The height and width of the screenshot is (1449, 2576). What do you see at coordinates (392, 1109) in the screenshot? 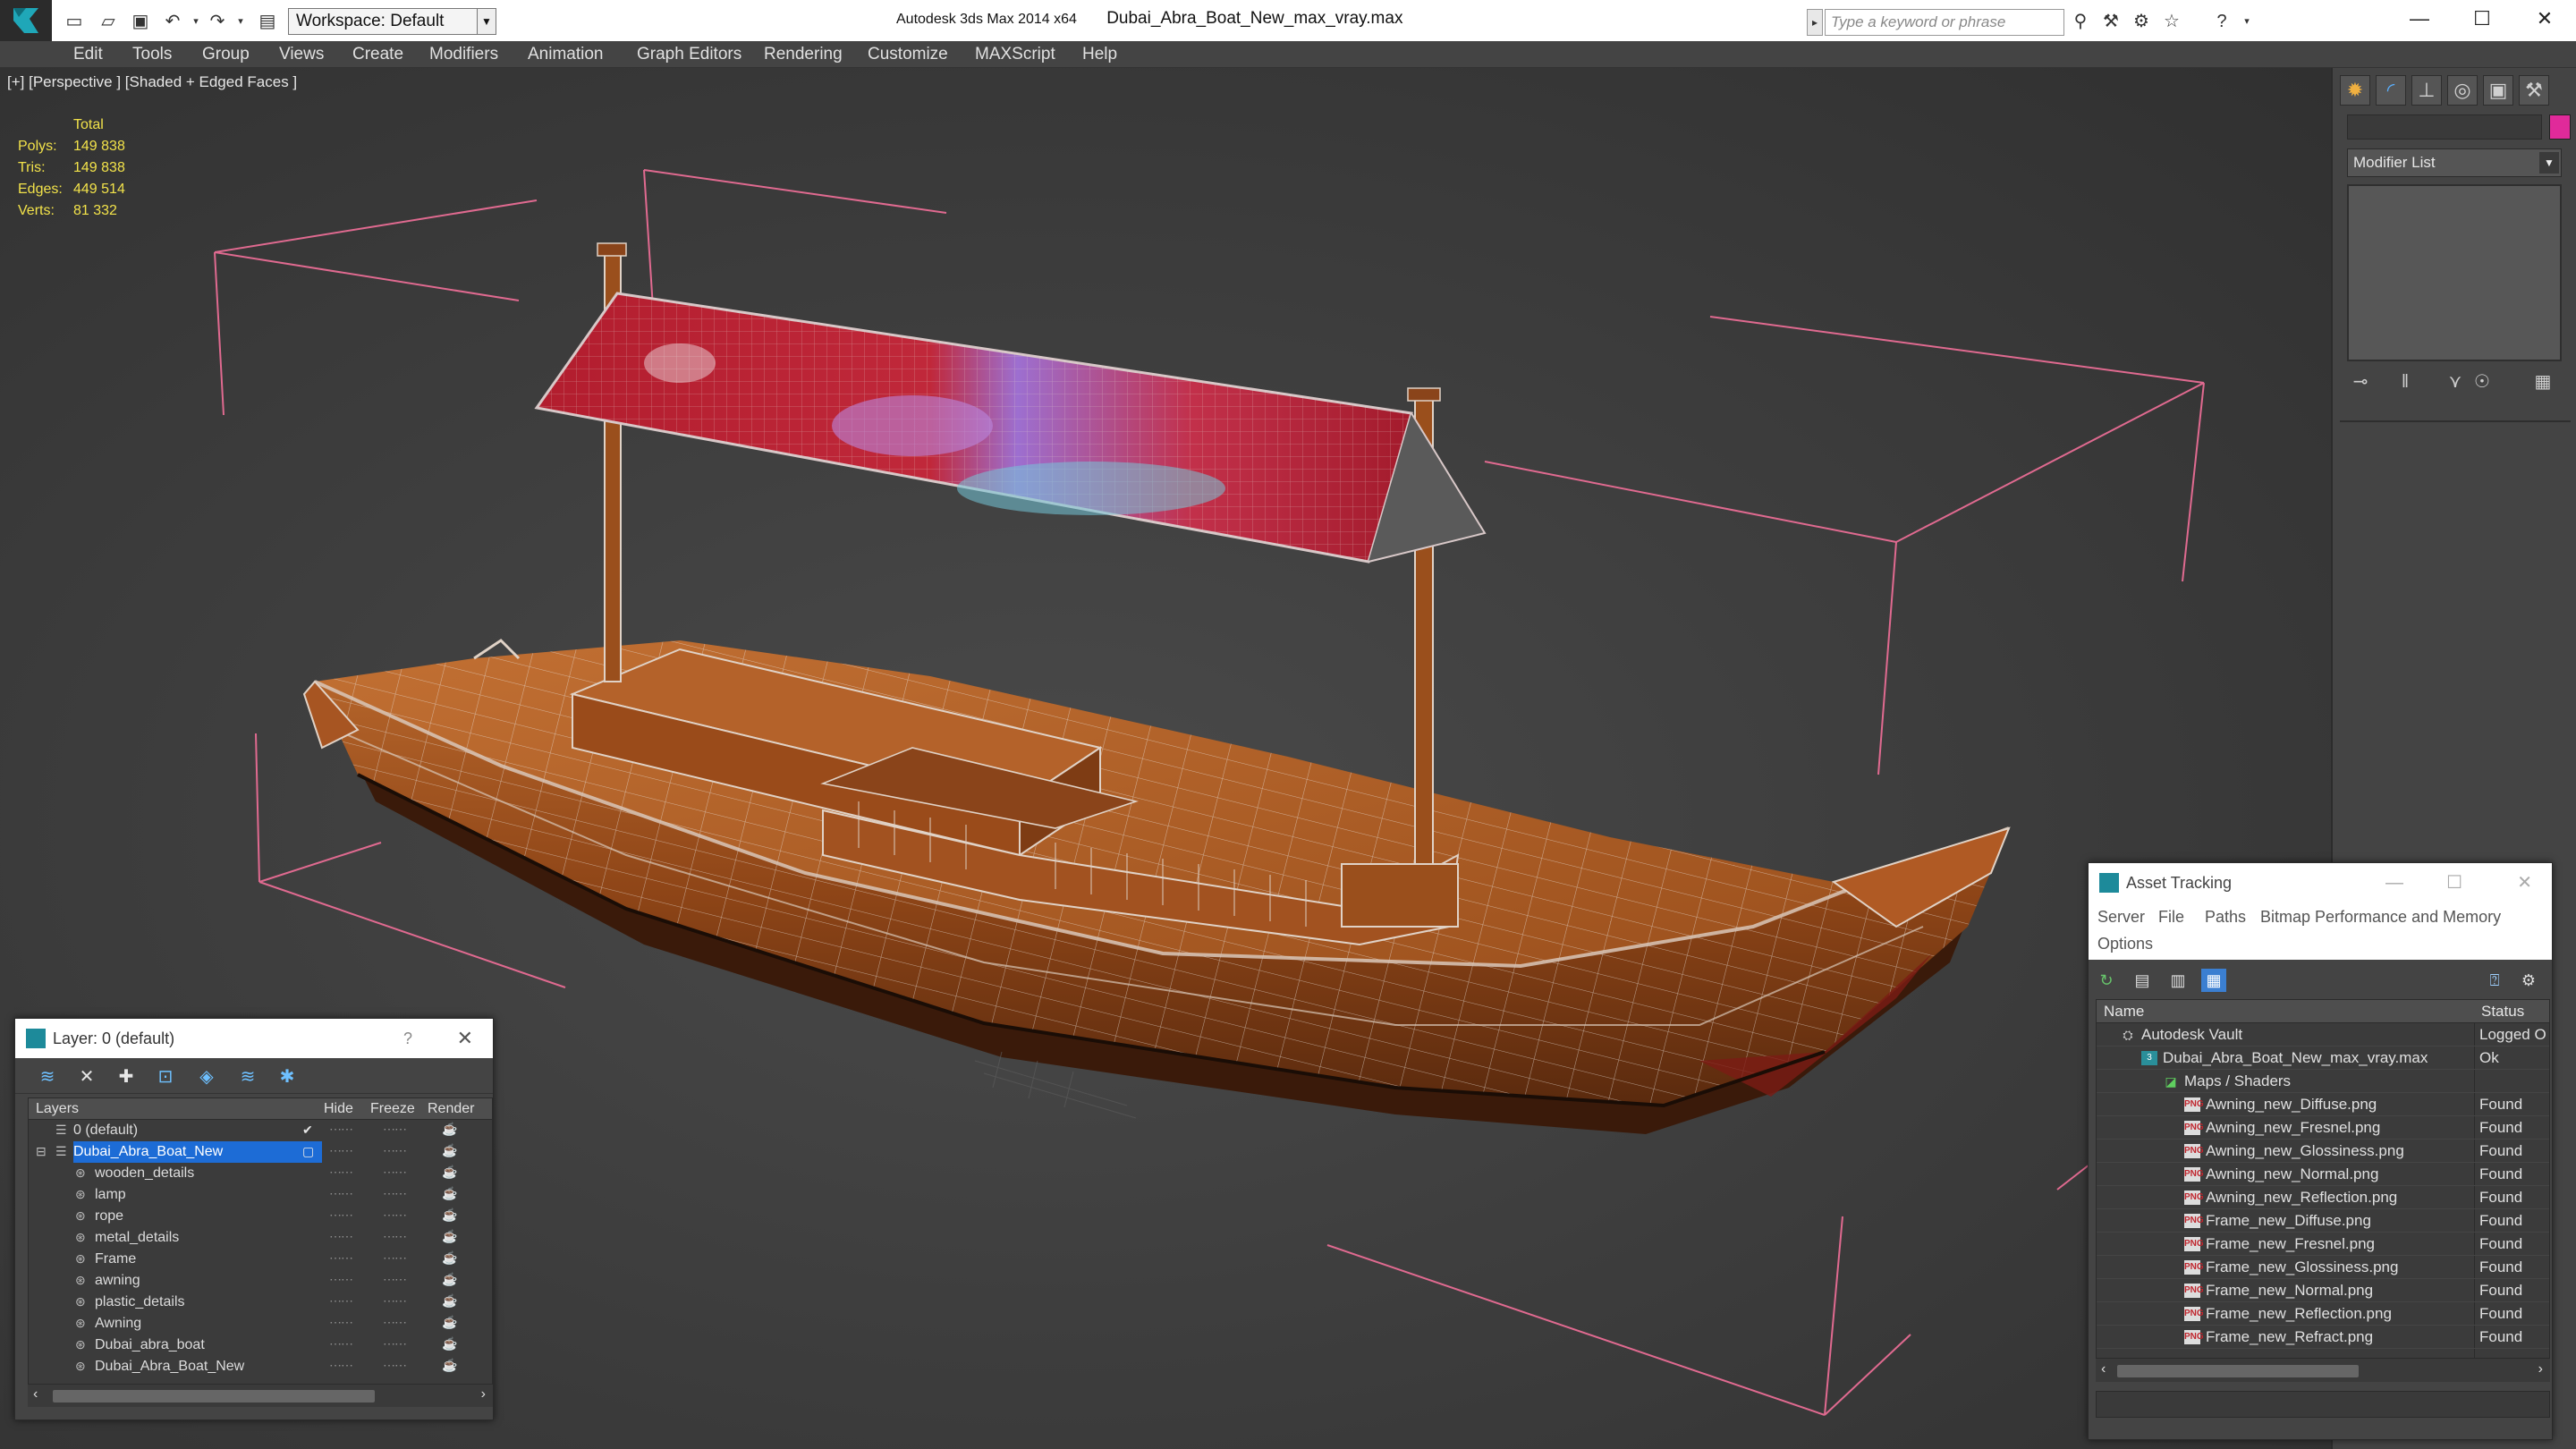
I see `freeze-column-header: Freeze` at bounding box center [392, 1109].